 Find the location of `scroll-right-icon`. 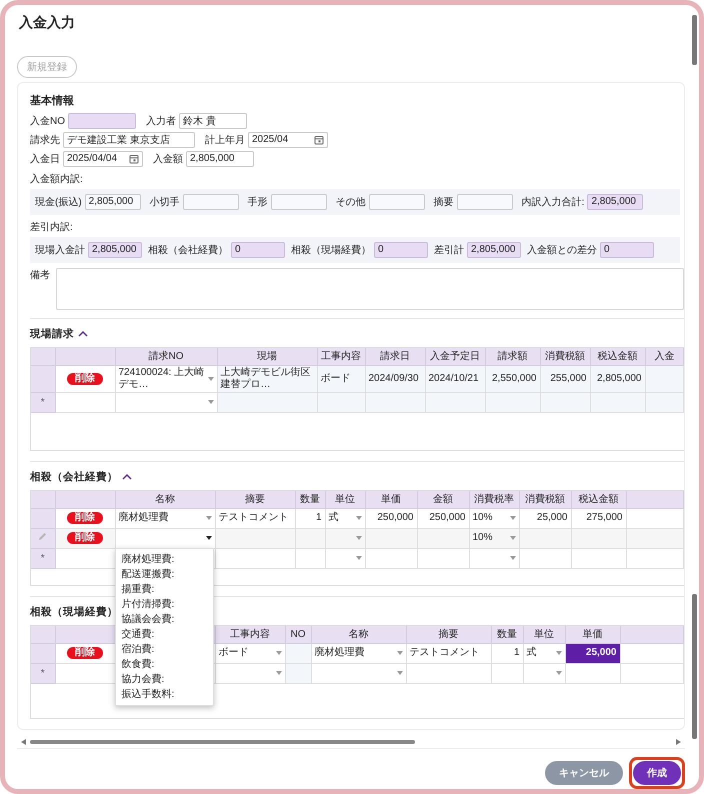

scroll-right-icon is located at coordinates (678, 742).